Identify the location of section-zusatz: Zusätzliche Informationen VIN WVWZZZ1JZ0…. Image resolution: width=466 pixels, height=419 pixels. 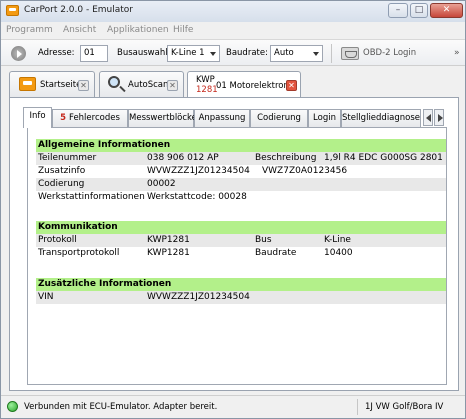
(241, 291).